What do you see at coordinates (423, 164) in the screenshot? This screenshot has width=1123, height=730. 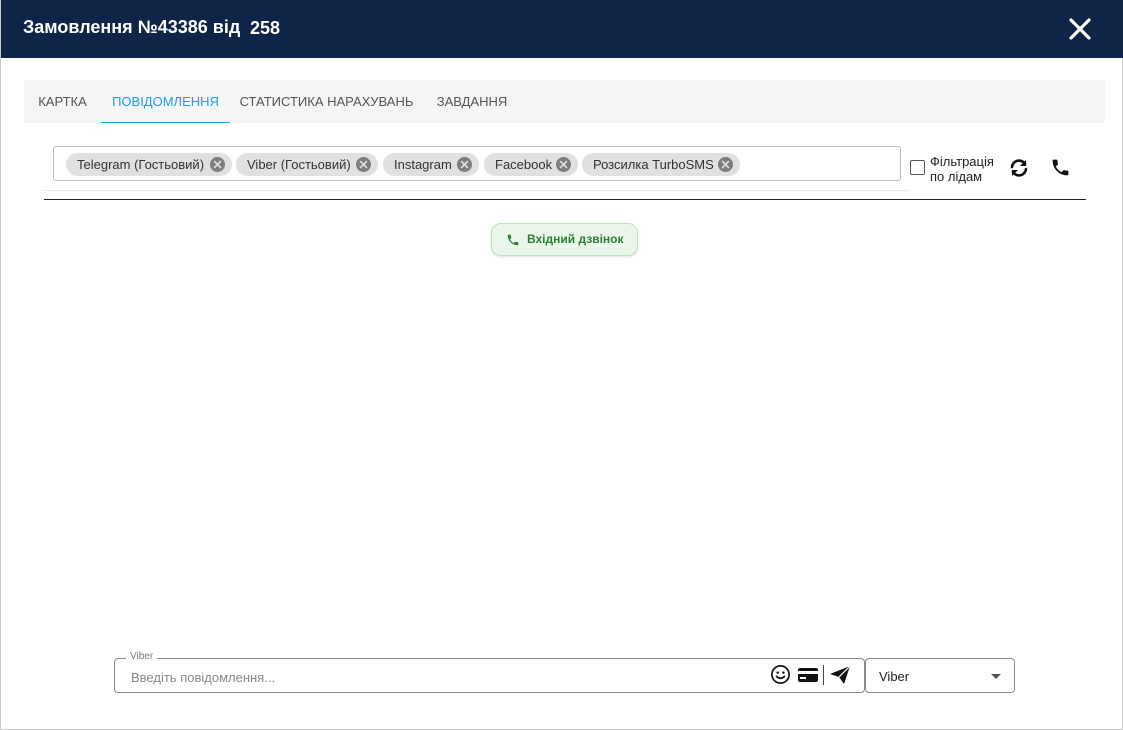 I see `chip-label: Instagram` at bounding box center [423, 164].